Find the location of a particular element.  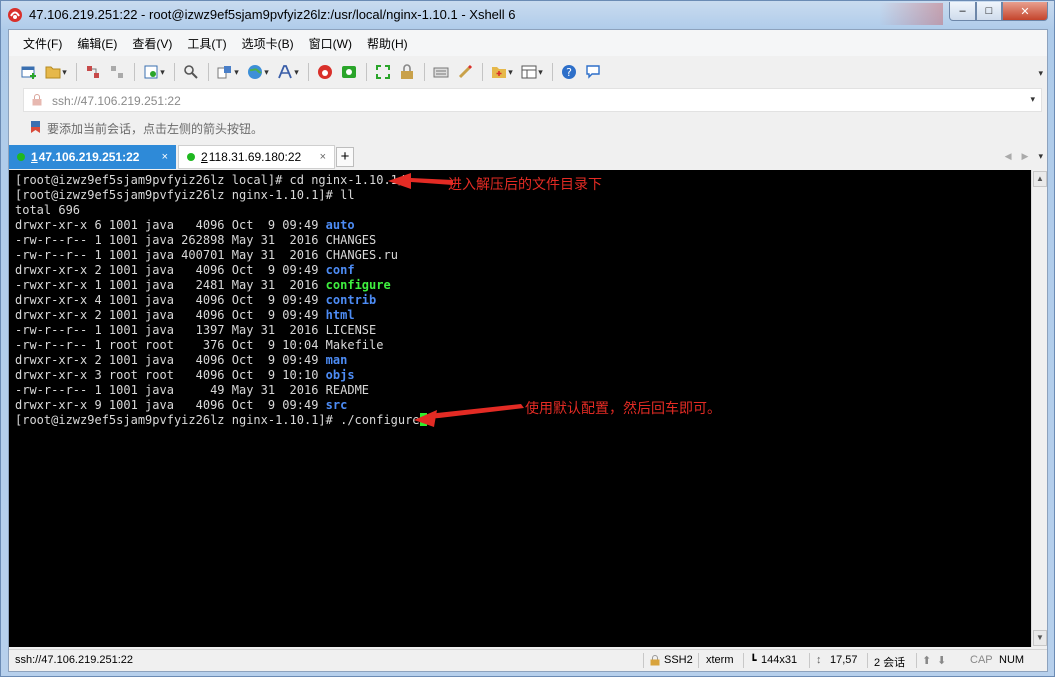

hint-text: 要添加当前会话，点击左侧的箭头按钮。 is located at coordinates (155, 128).